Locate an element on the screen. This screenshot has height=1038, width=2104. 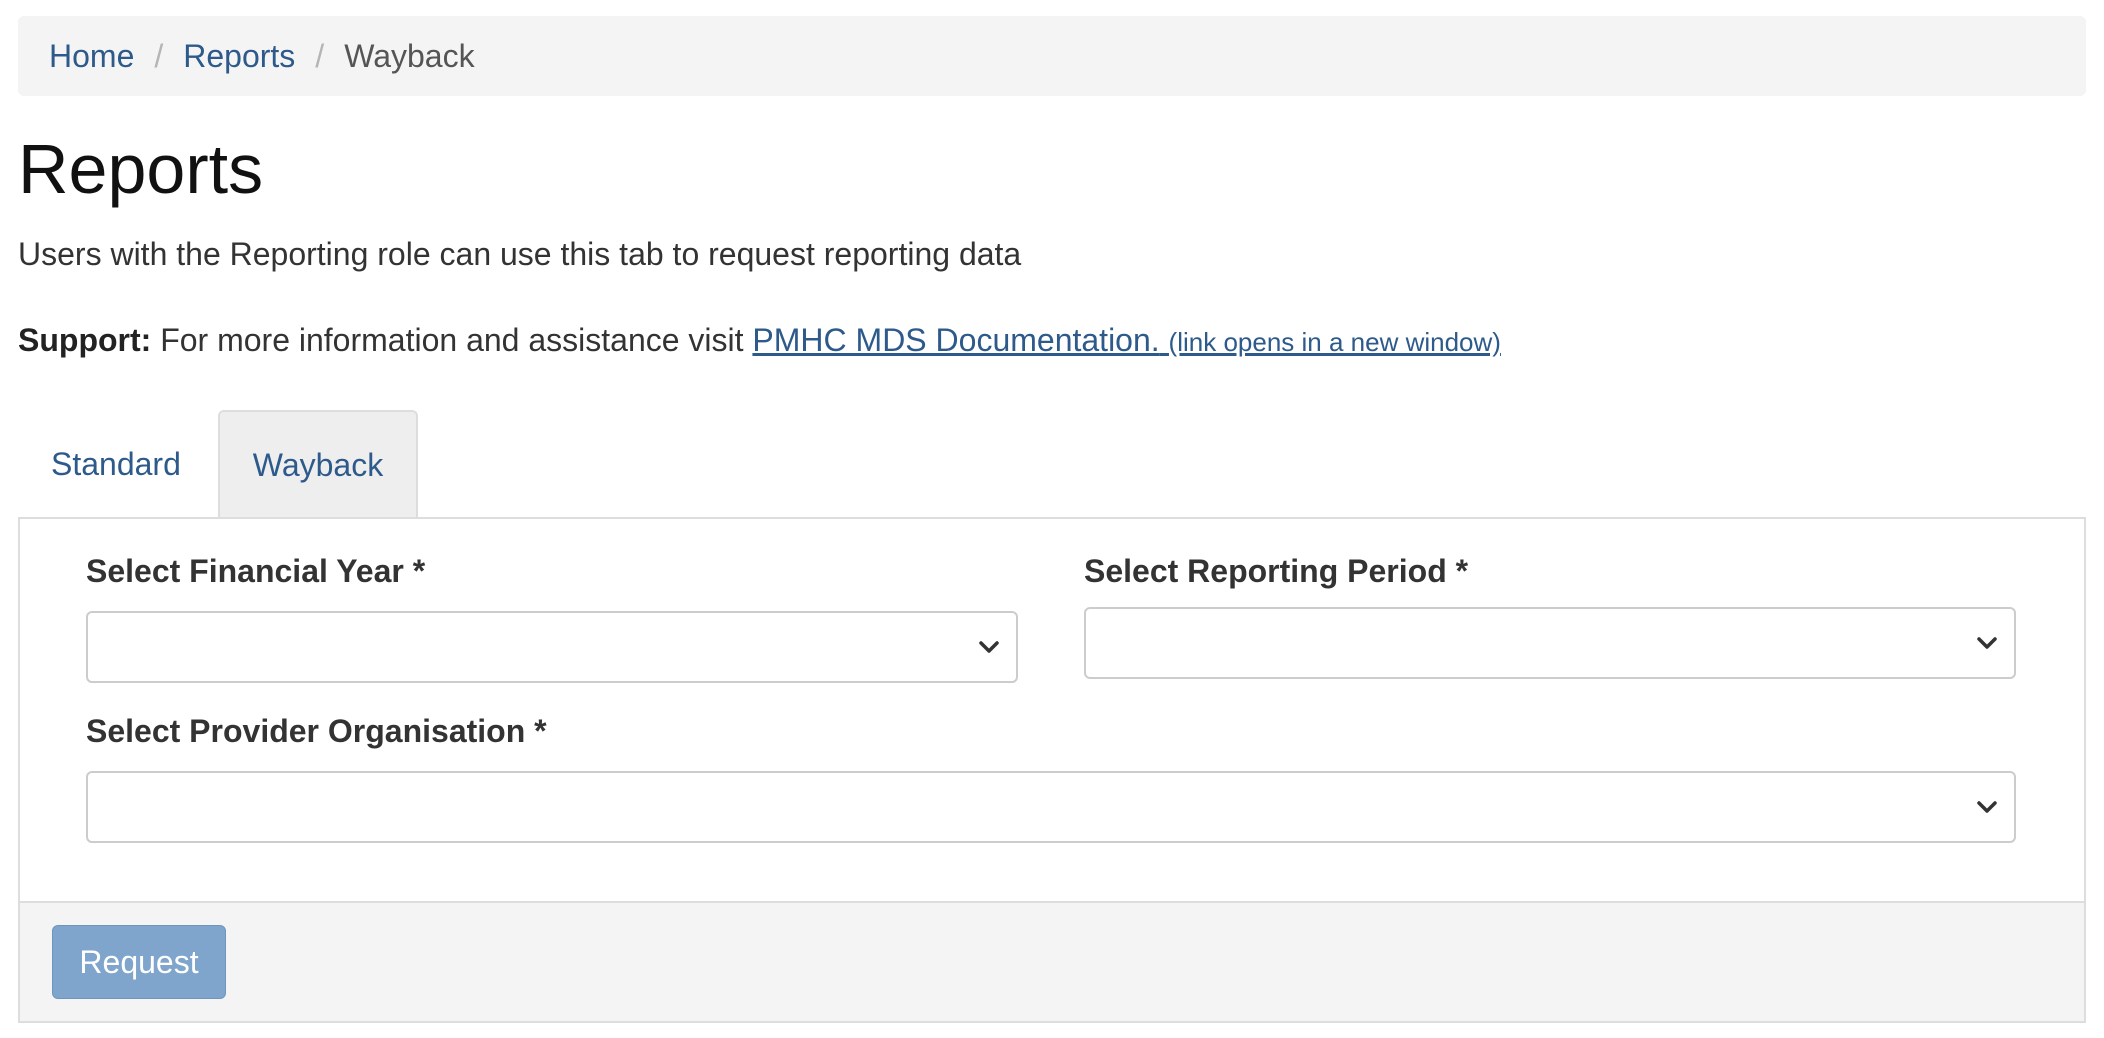
tab-wayback: Wayback is located at coordinates (318, 464).